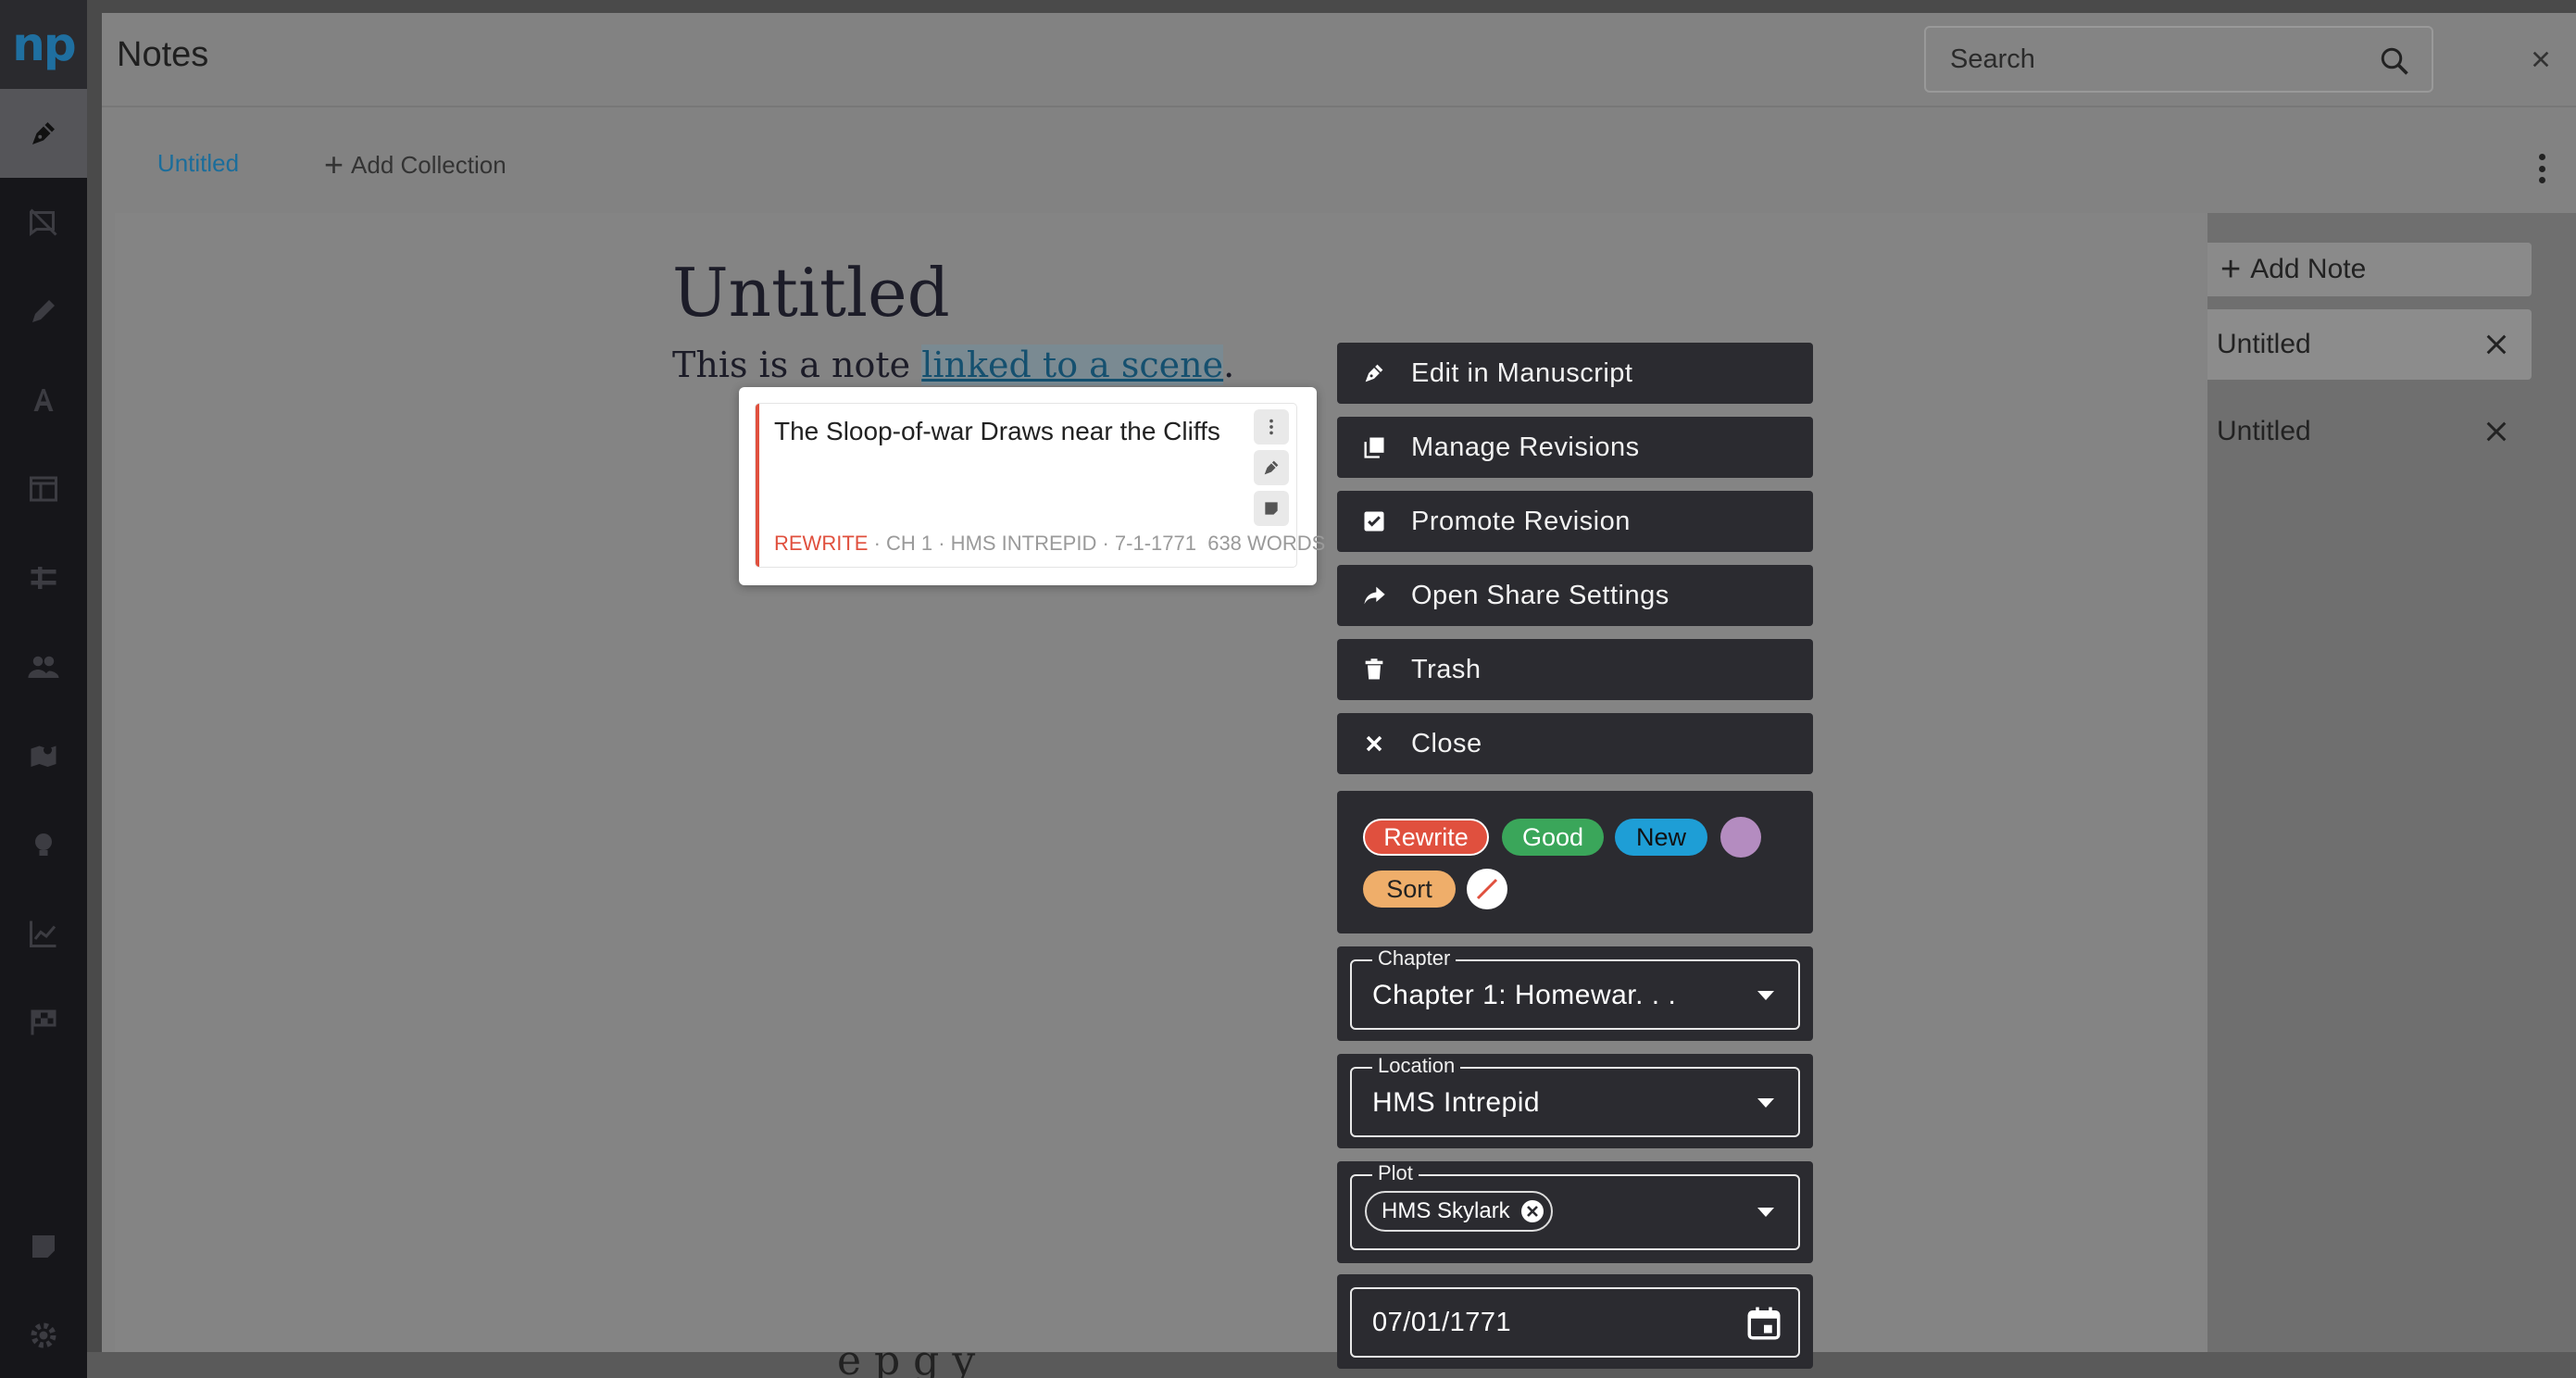 This screenshot has height=1378, width=2576. Describe the element at coordinates (44, 44) in the screenshot. I see `app-logo: np` at that location.